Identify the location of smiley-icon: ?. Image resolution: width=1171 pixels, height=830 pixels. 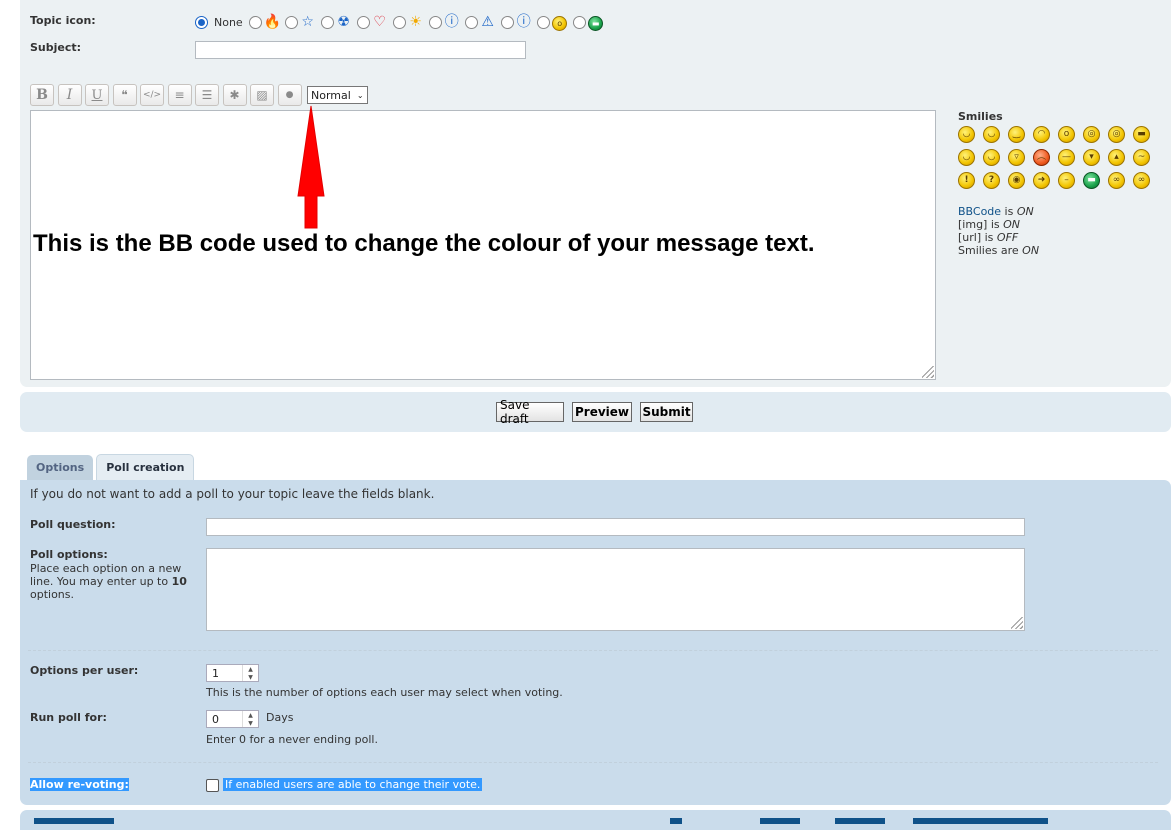
(991, 180).